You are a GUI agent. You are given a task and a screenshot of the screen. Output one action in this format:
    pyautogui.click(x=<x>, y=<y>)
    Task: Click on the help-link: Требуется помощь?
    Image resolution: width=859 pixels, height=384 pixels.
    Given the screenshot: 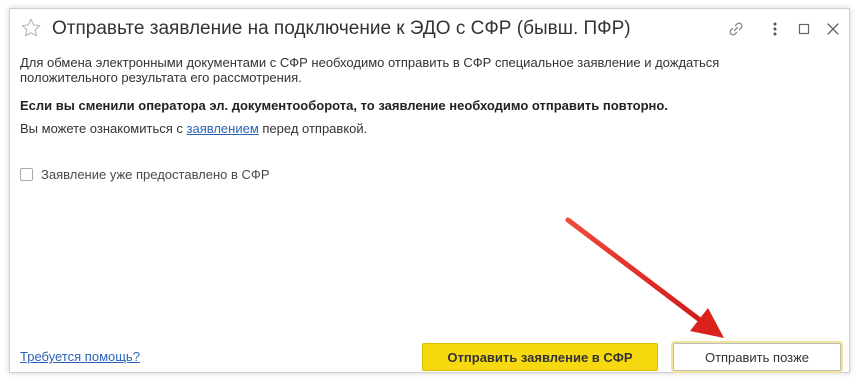 What is the action you would take?
    pyautogui.click(x=80, y=356)
    